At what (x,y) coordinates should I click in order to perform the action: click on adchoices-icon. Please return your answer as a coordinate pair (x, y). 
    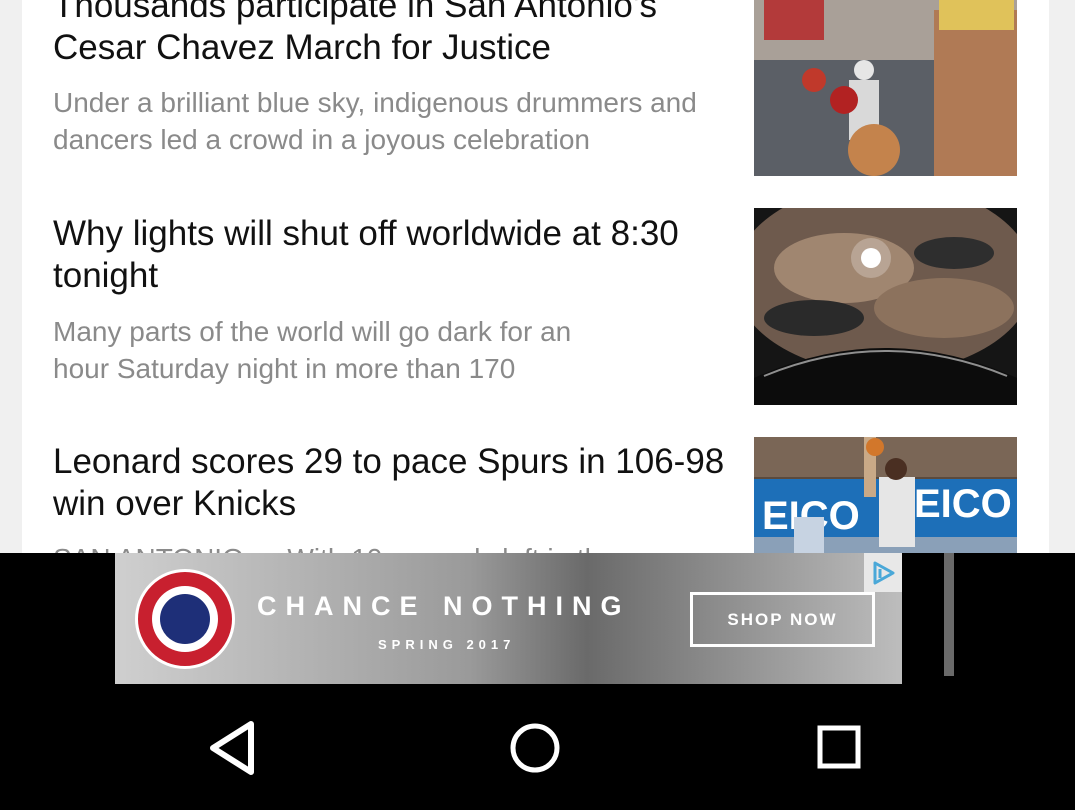
    Looking at the image, I should click on (883, 572).